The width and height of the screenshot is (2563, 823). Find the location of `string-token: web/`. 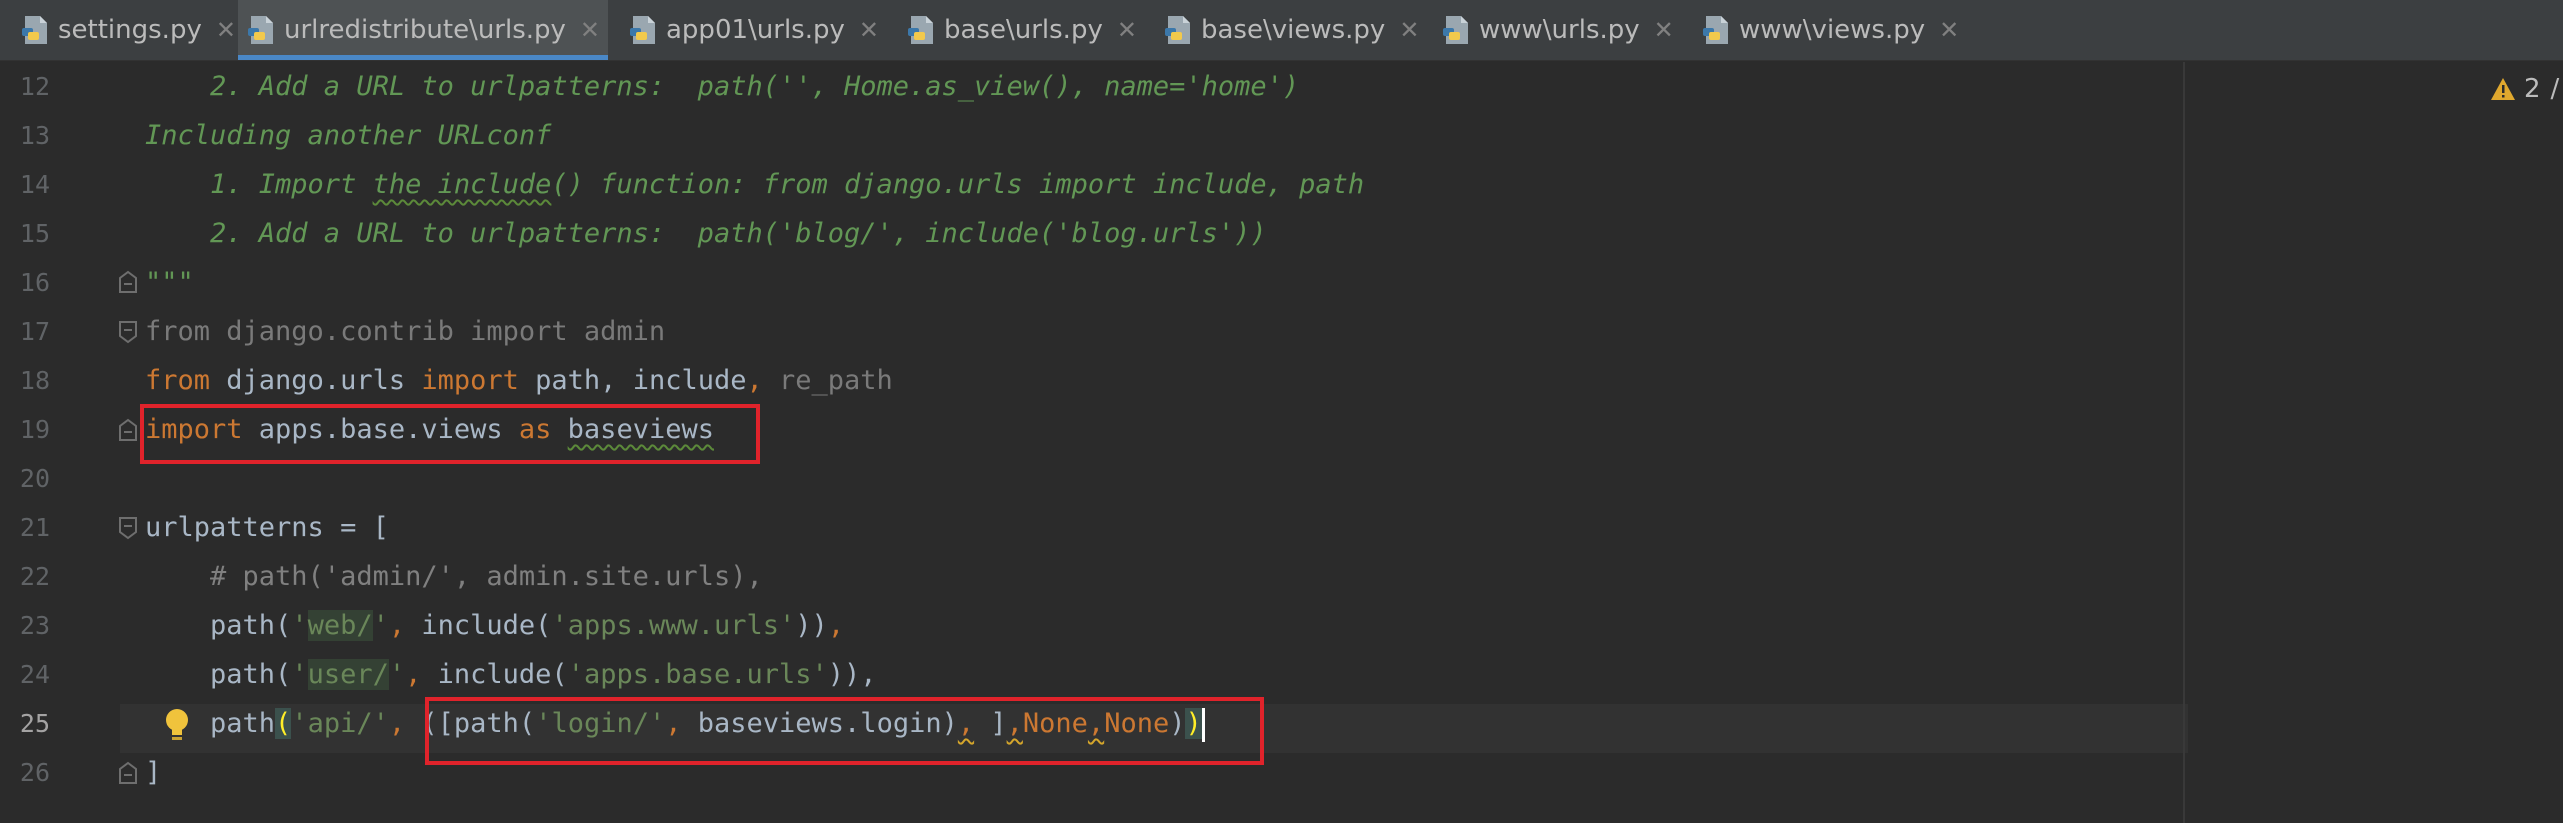

string-token: web/ is located at coordinates (340, 625).